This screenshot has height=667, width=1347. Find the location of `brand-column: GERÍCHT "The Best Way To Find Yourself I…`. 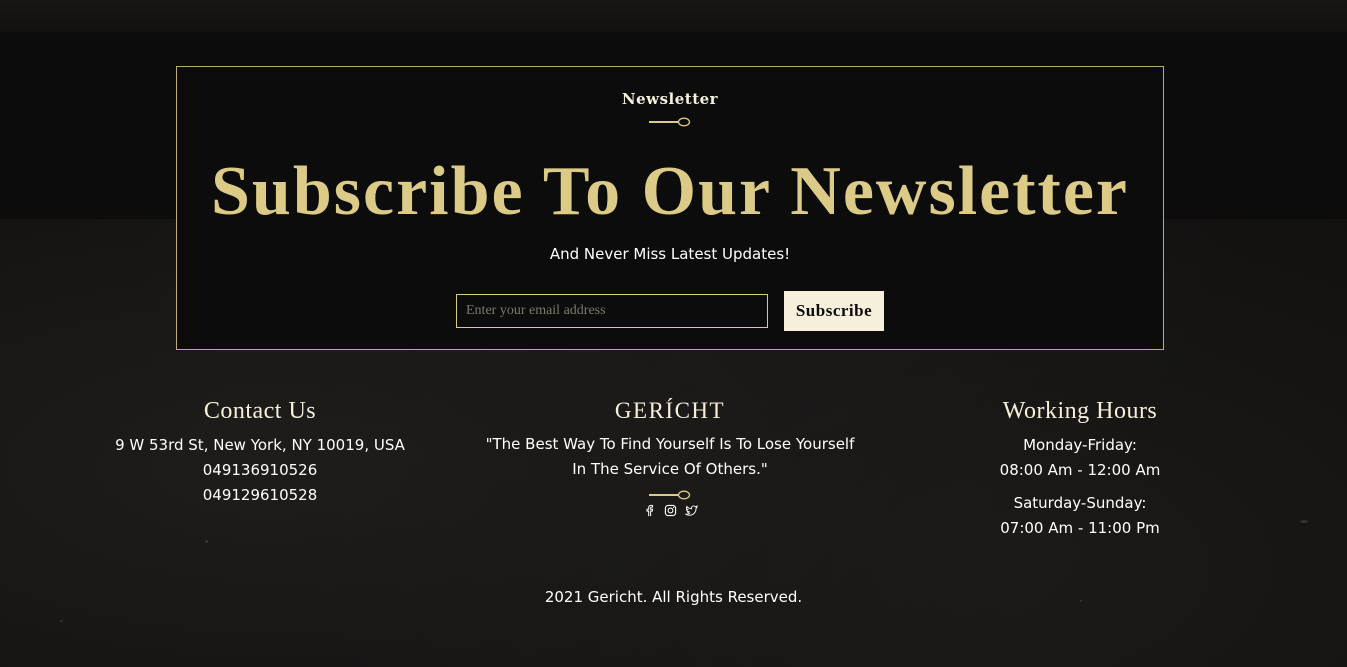

brand-column: GERÍCHT "The Best Way To Find Yourself I… is located at coordinates (670, 457).